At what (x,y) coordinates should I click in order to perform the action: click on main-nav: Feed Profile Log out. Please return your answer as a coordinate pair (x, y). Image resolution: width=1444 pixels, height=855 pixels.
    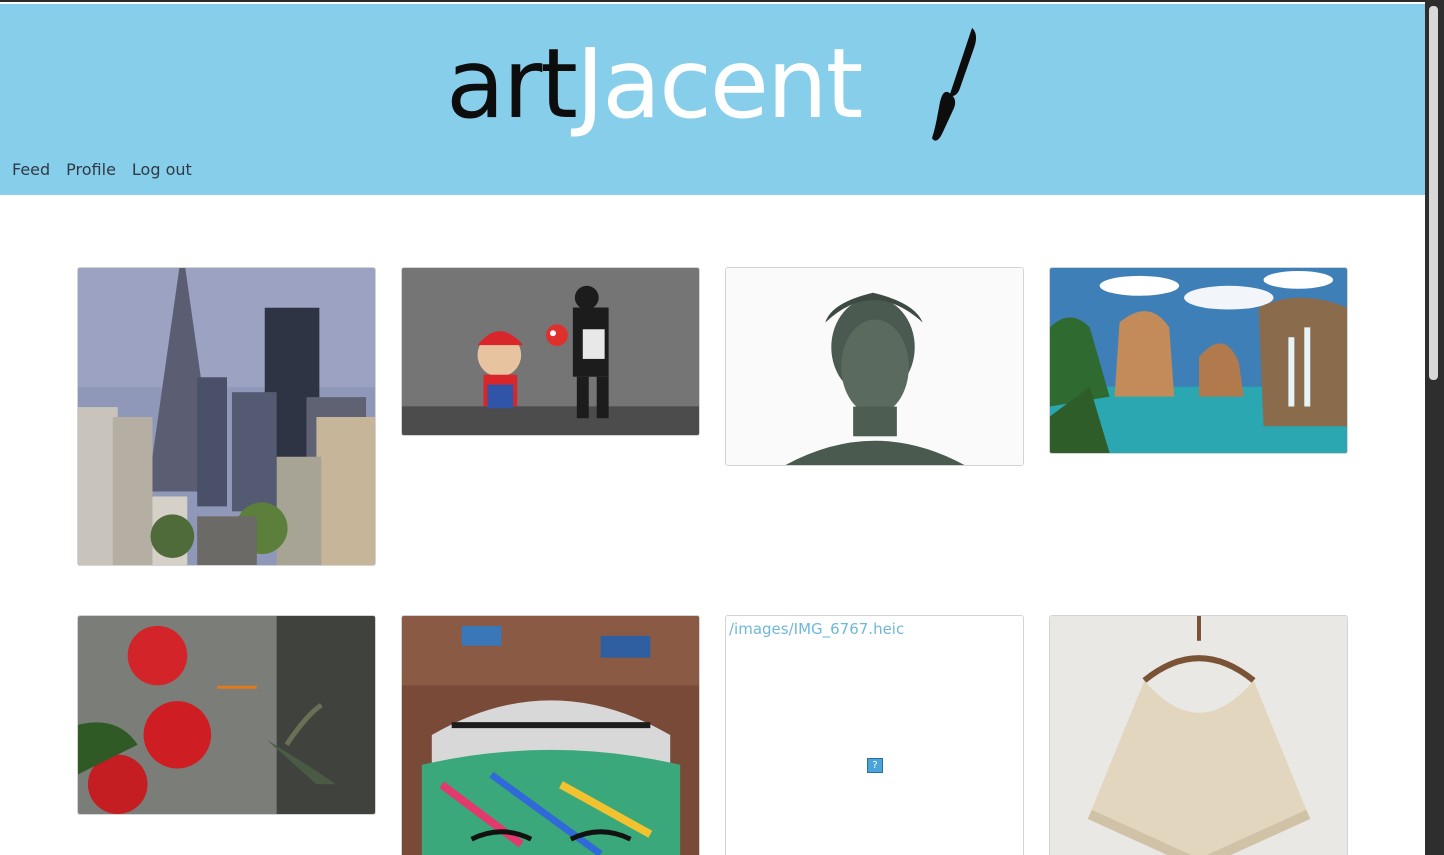
    Looking at the image, I should click on (102, 169).